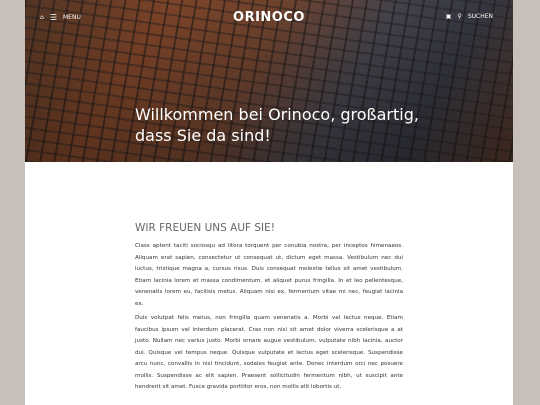 The height and width of the screenshot is (405, 540). Describe the element at coordinates (203, 135) in the screenshot. I see `hero-title-line2: dass Sie da sind!` at that location.